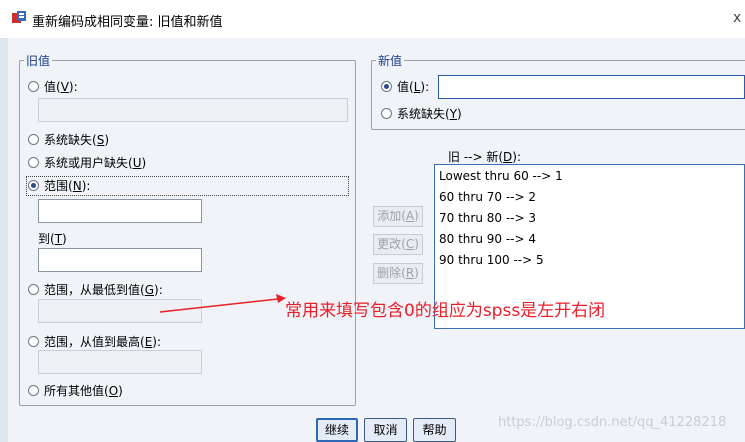 The height and width of the screenshot is (442, 745). What do you see at coordinates (434, 430) in the screenshot?
I see `help-button: 帮助` at bounding box center [434, 430].